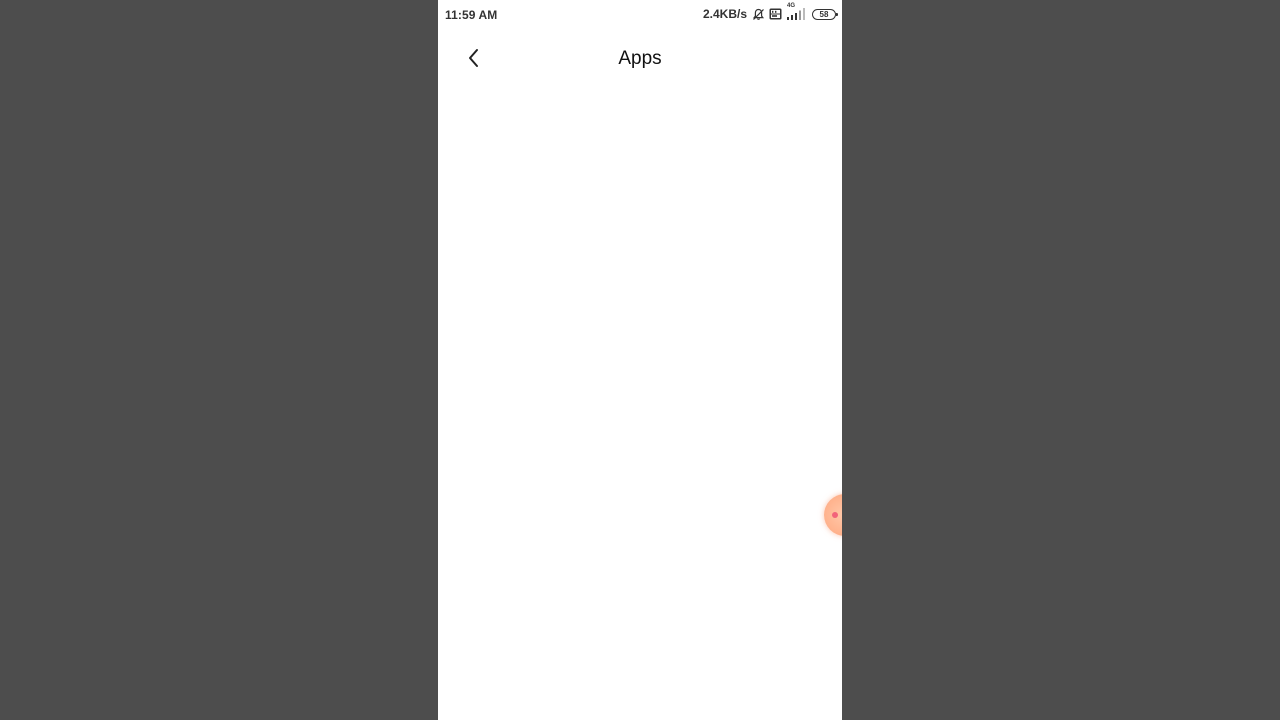 The image size is (1280, 720). What do you see at coordinates (835, 515) in the screenshot?
I see `bubble-dot-icon` at bounding box center [835, 515].